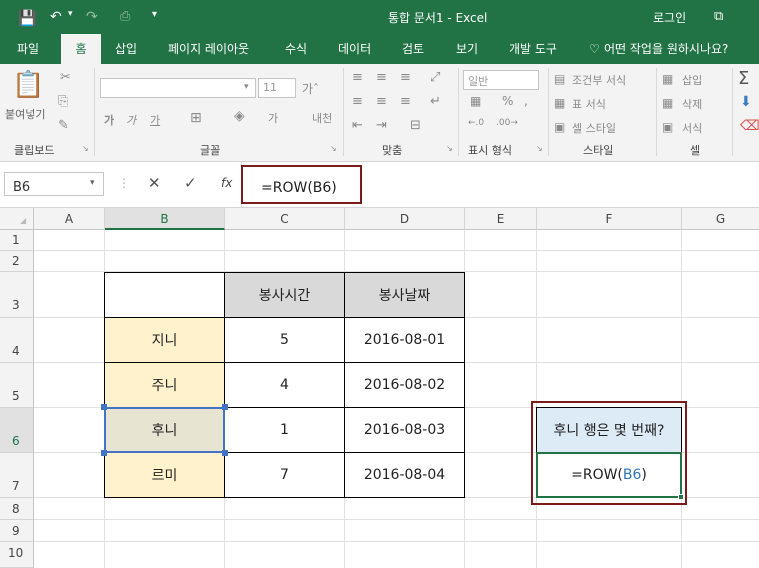 The width and height of the screenshot is (759, 568). I want to click on conditional-format-icon: ▤, so click(559, 79).